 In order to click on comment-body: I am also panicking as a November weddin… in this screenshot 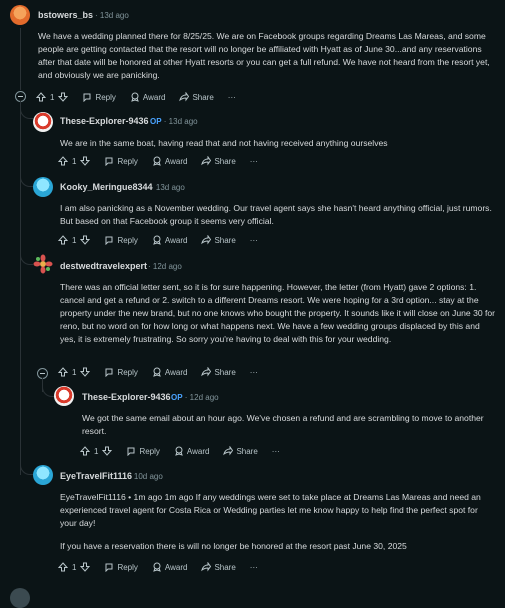, I will do `click(276, 214)`.